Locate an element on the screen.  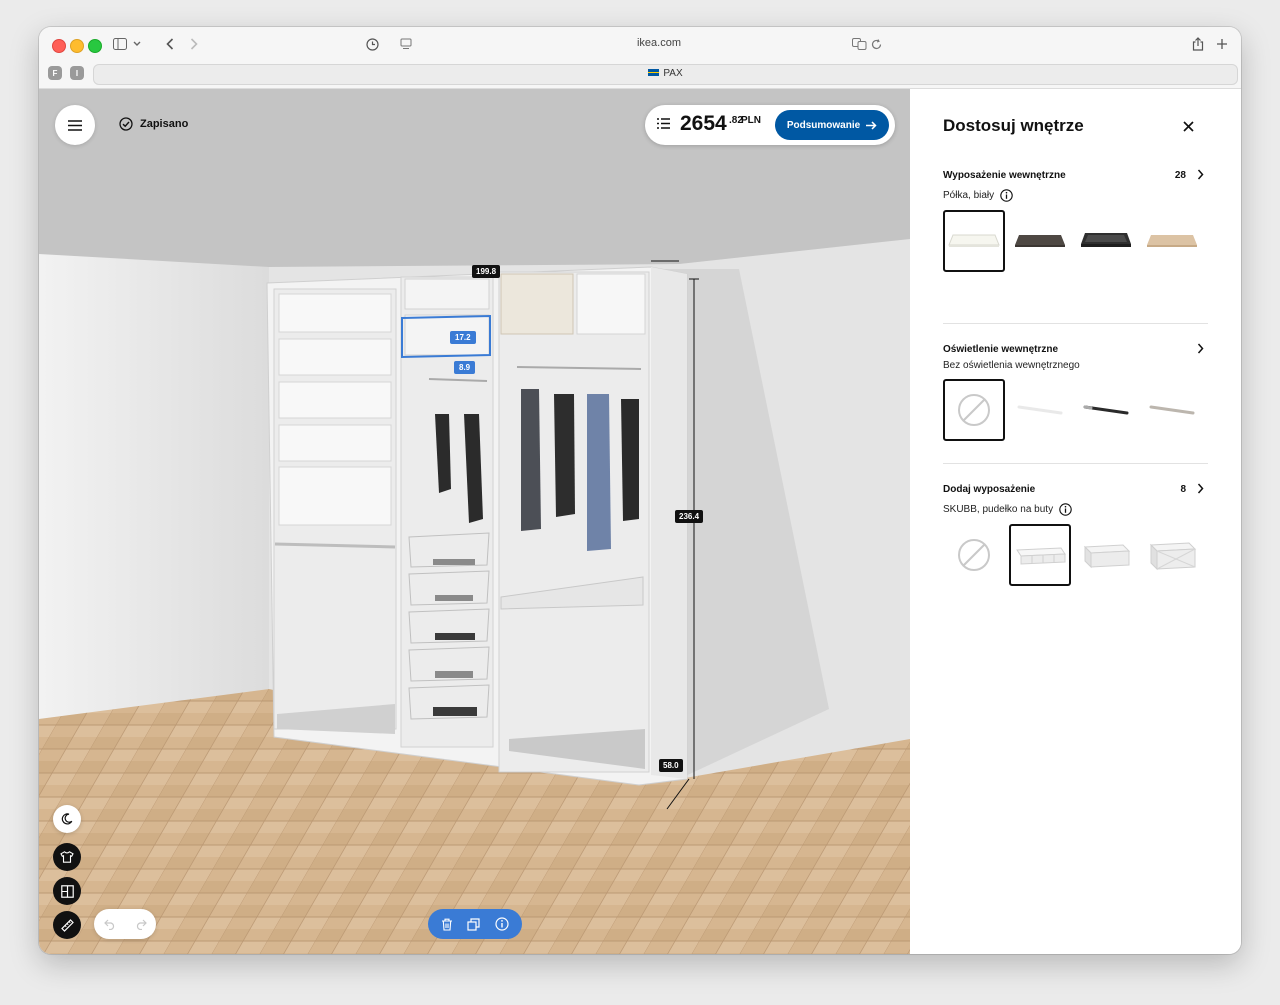
selected-depth-label: 8.9 is located at coordinates (465, 367).